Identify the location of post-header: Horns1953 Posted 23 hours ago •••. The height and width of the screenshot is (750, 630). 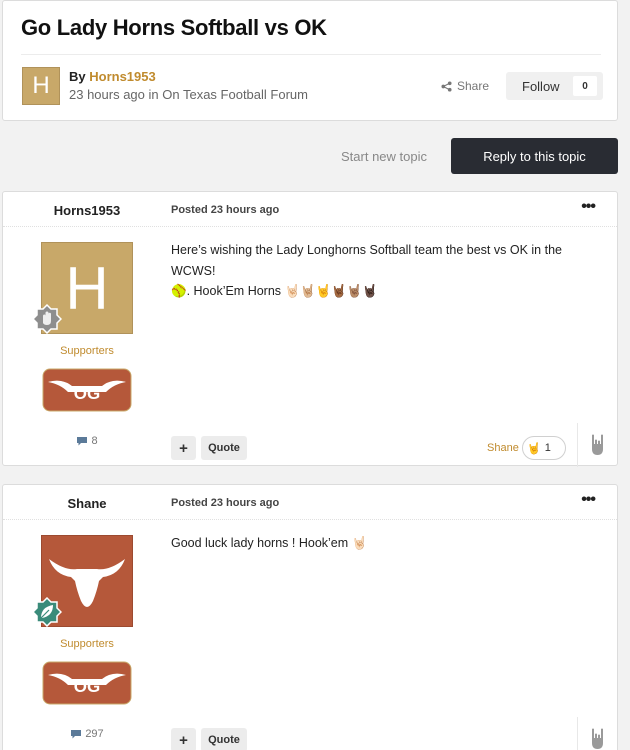
(310, 209).